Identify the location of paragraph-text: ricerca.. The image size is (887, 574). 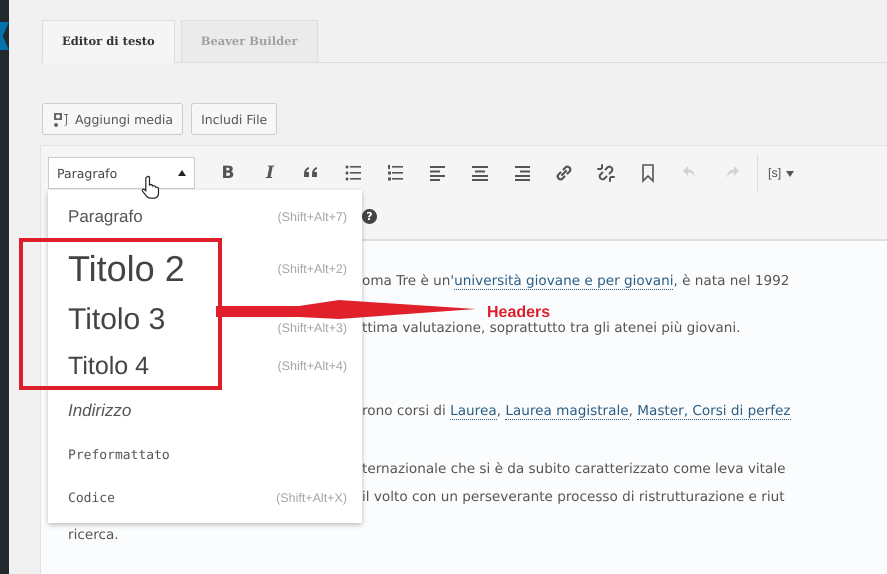
(93, 535).